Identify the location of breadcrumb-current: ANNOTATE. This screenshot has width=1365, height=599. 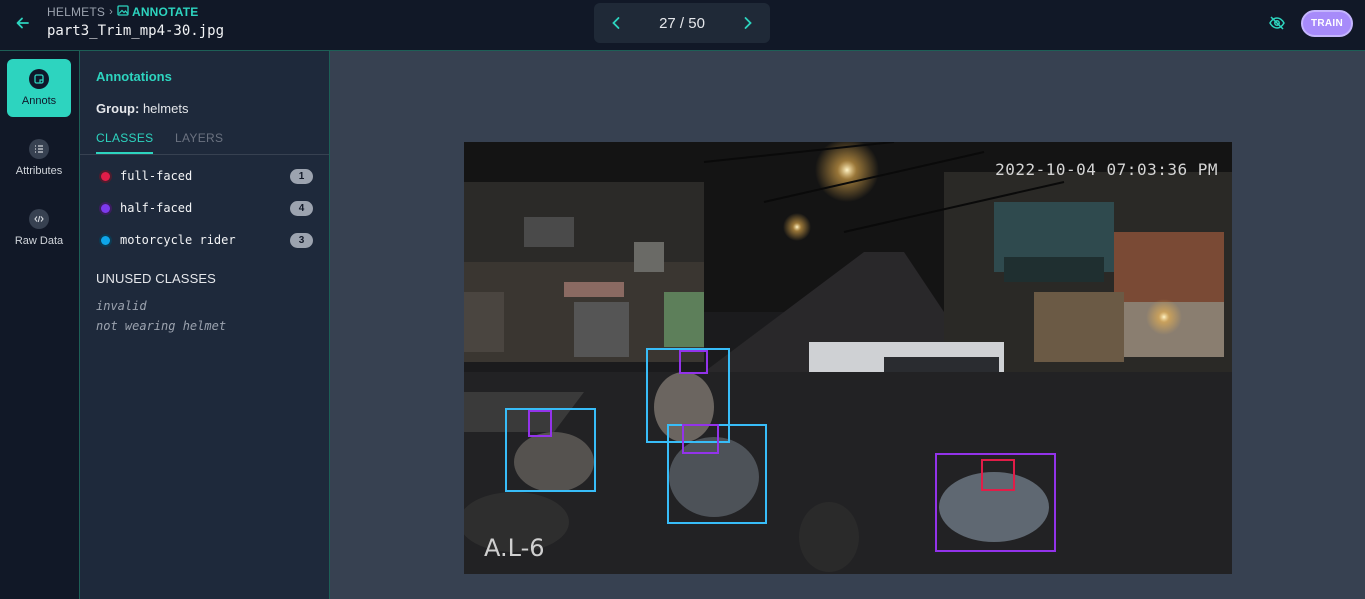
(157, 12).